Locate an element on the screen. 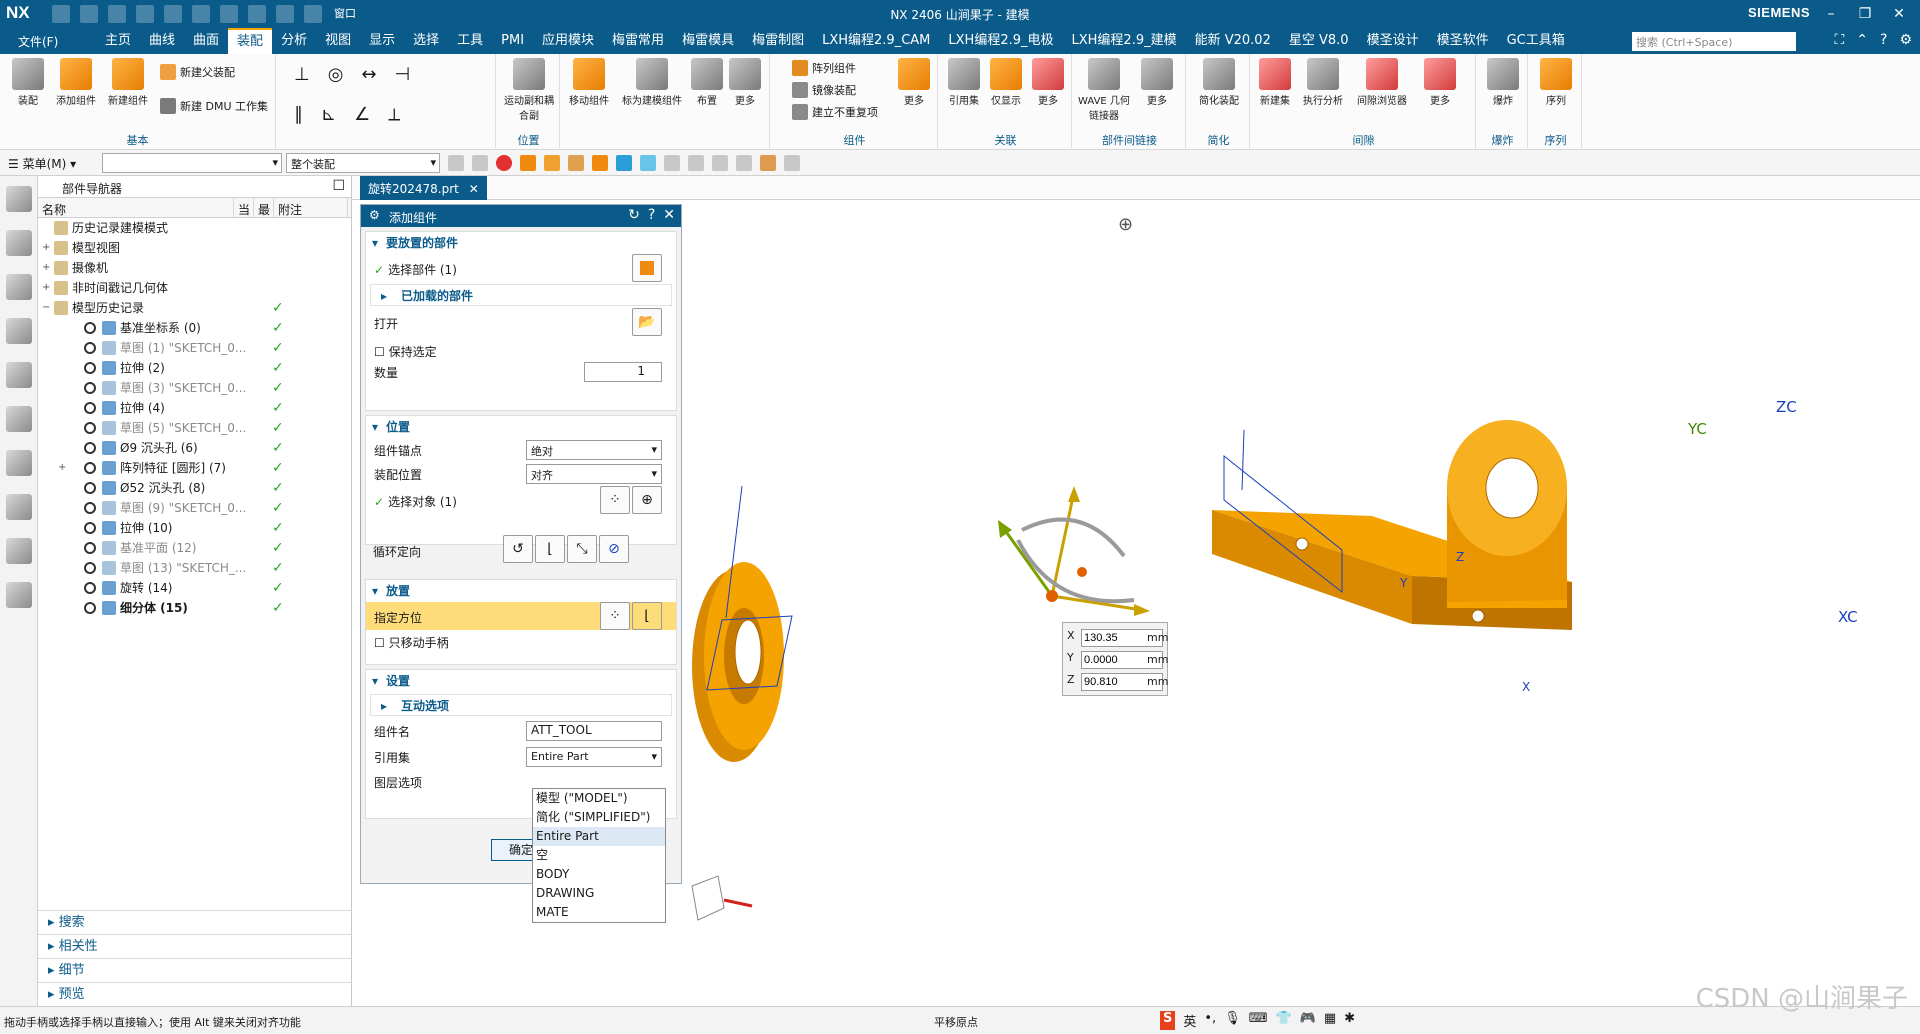 This screenshot has height=1034, width=1920. part-navigator-icon is located at coordinates (19, 331).